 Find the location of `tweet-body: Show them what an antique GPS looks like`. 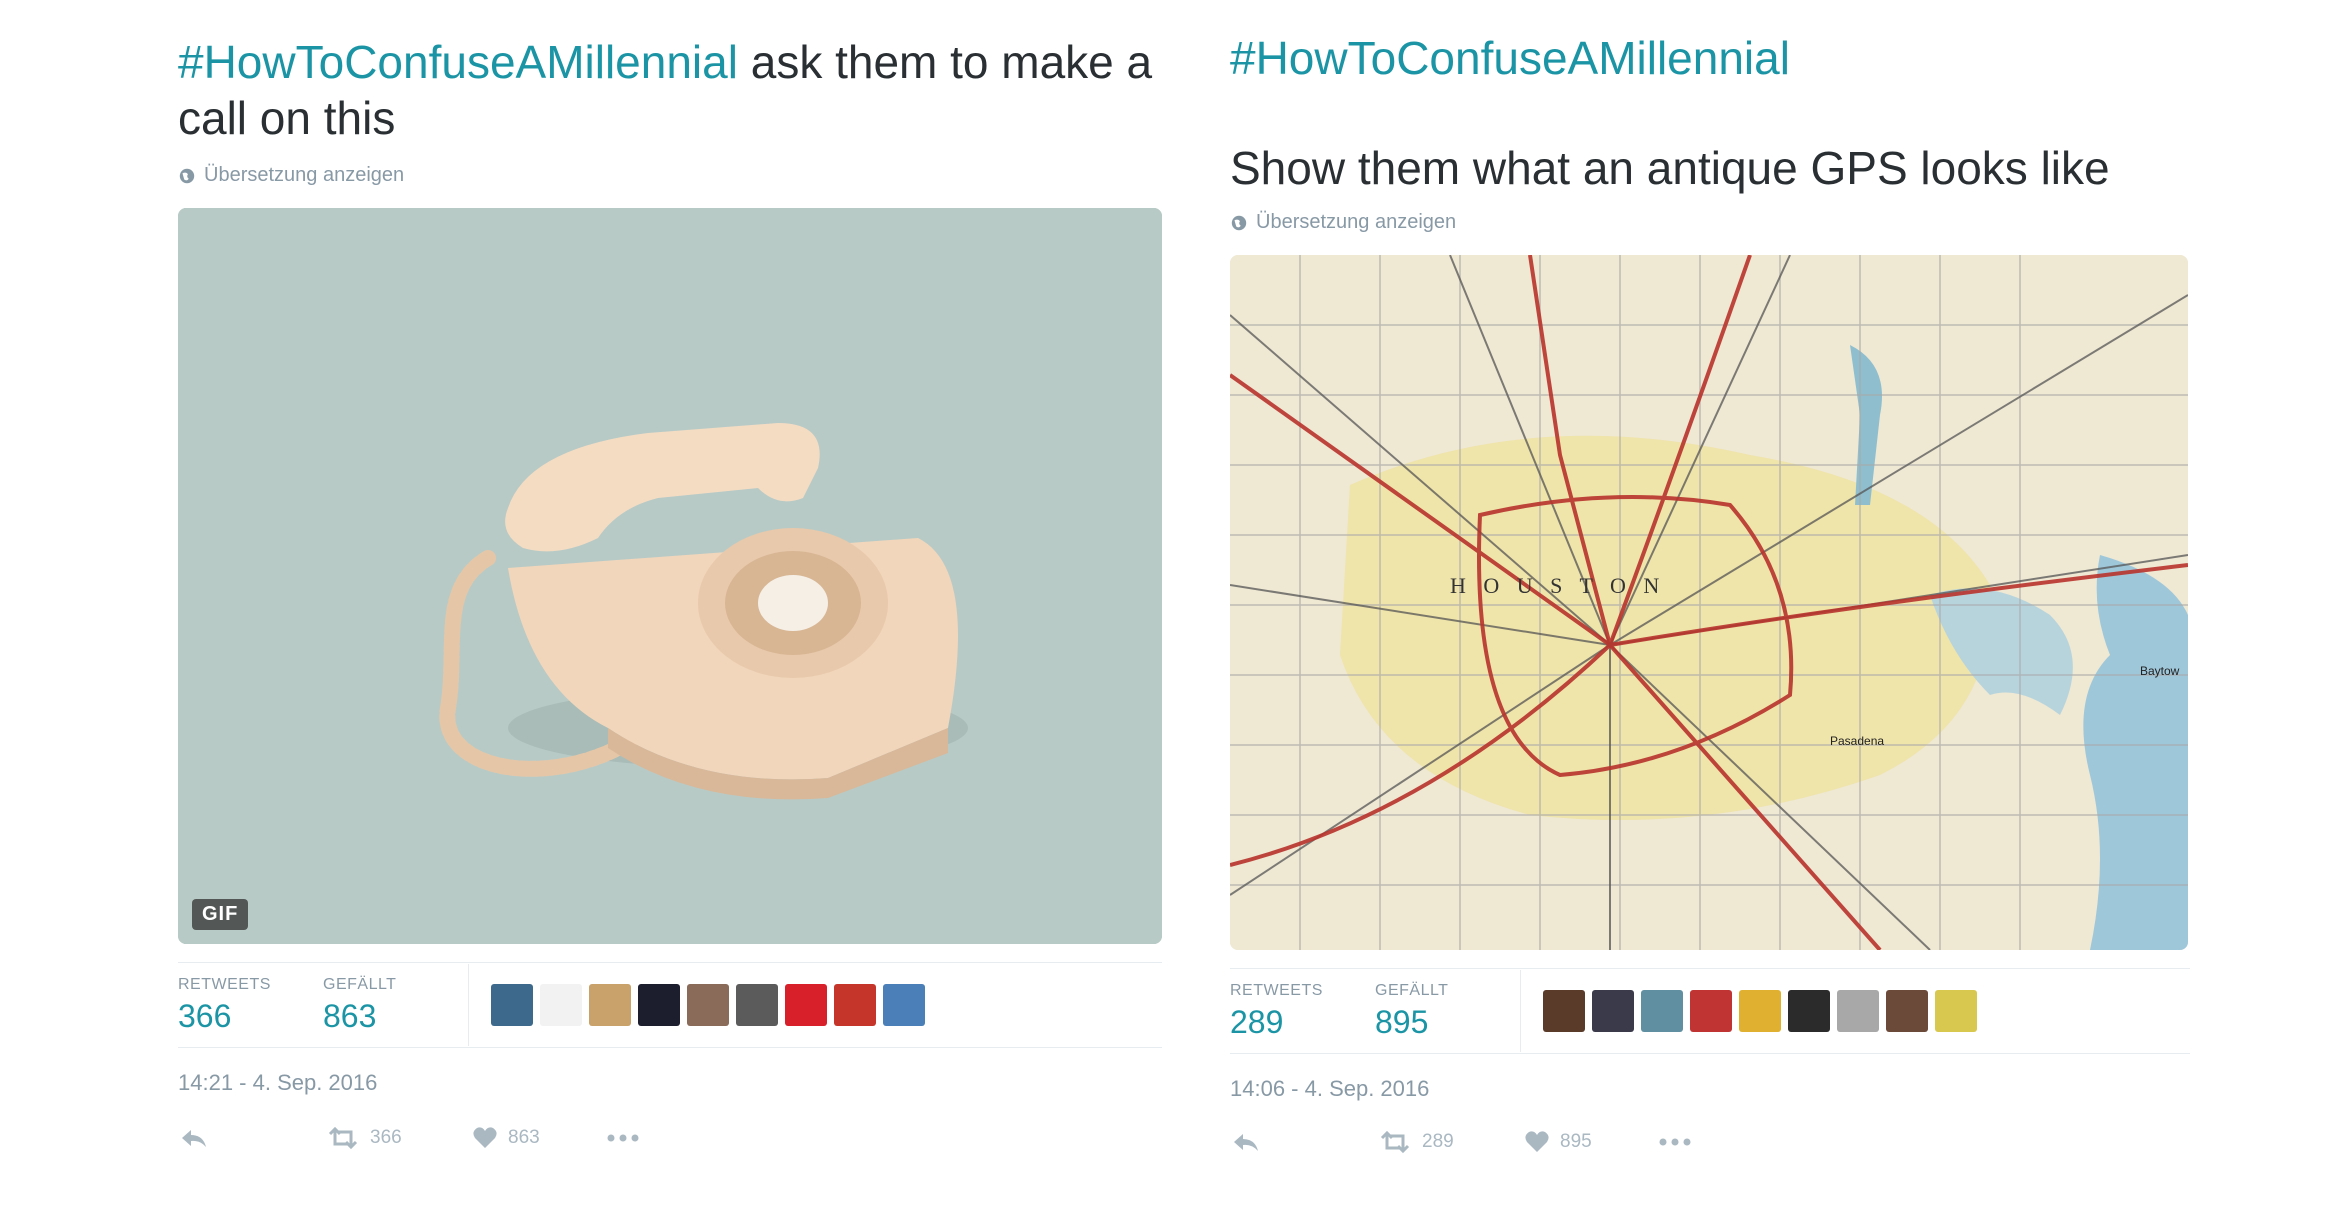

tweet-body: Show them what an antique GPS looks like is located at coordinates (1670, 168).